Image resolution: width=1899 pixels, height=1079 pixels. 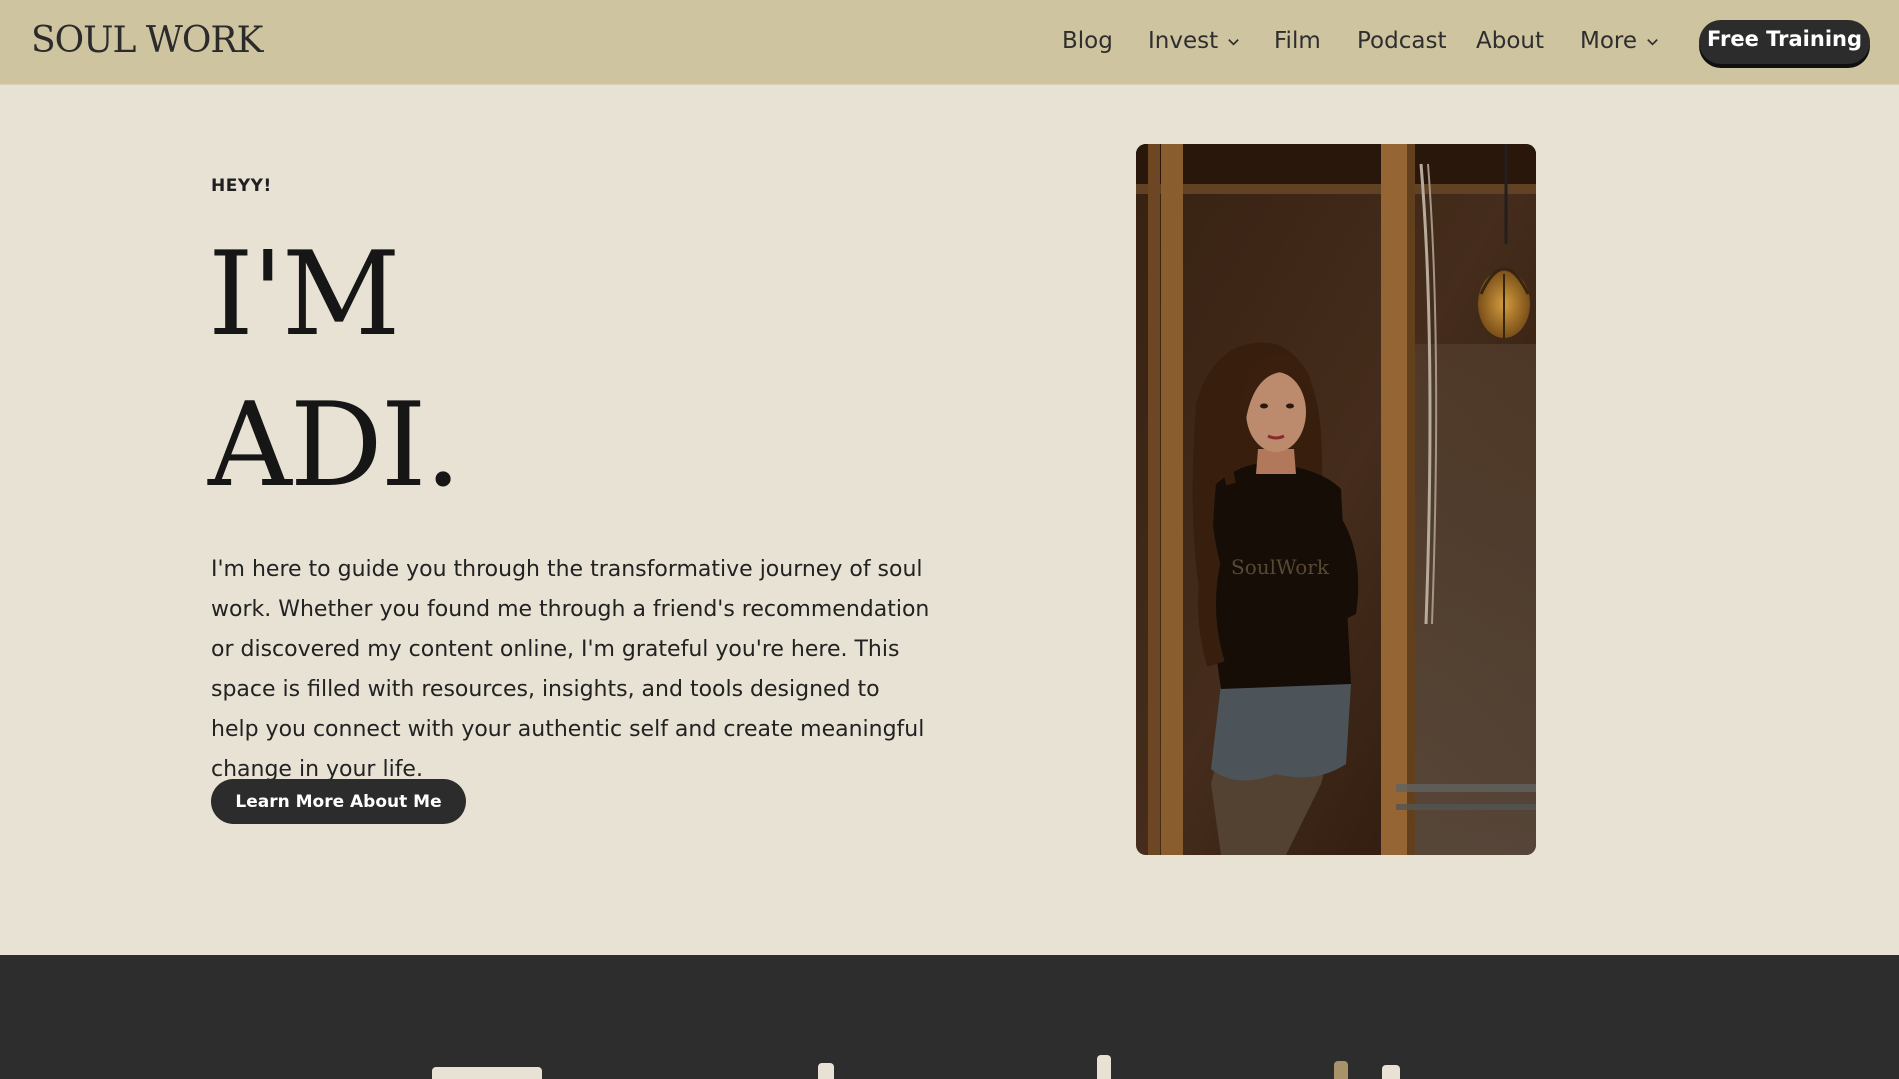 I want to click on nav-invest: Invest, so click(x=1194, y=41).